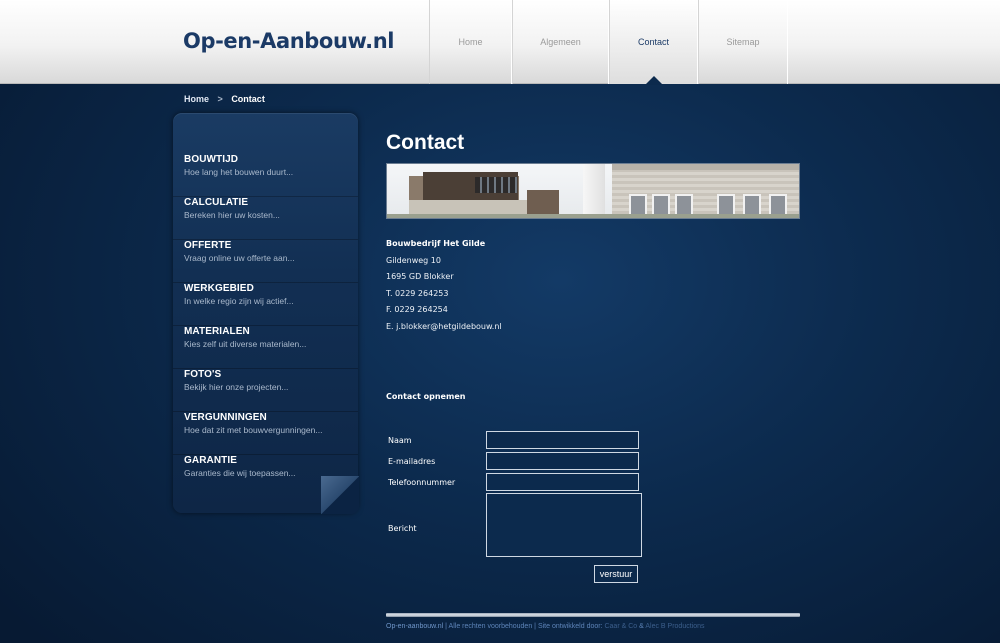 The height and width of the screenshot is (643, 1000). Describe the element at coordinates (436, 243) in the screenshot. I see `company-name: Bouwbedrijf Het Gilde` at that location.